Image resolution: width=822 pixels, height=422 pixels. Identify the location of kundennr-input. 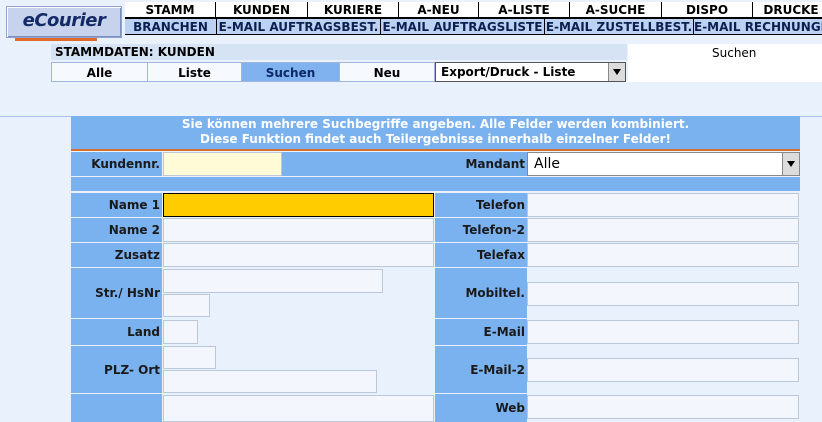
(222, 164).